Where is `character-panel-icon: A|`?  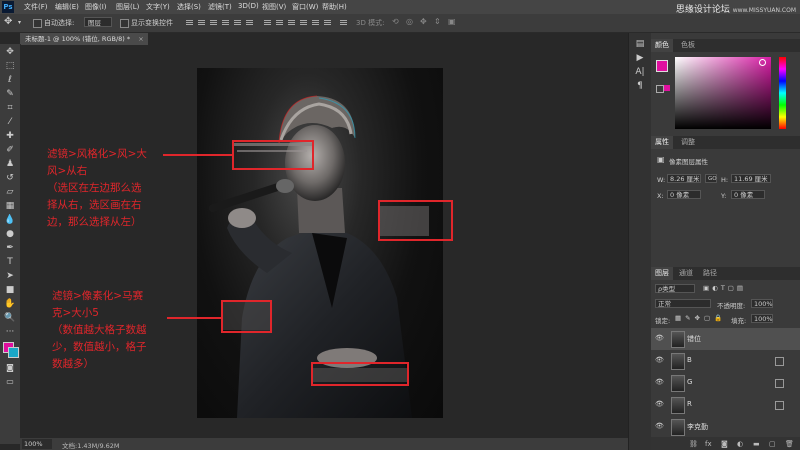 character-panel-icon: A| is located at coordinates (640, 72).